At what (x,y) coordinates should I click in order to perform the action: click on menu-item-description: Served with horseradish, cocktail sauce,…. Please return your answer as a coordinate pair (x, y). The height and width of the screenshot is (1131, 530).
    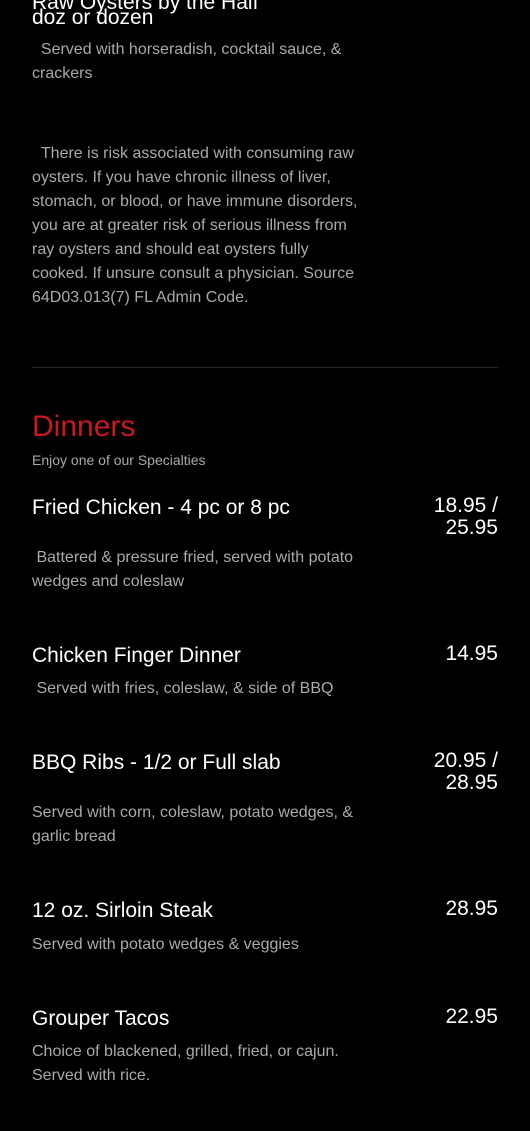
    Looking at the image, I should click on (189, 61).